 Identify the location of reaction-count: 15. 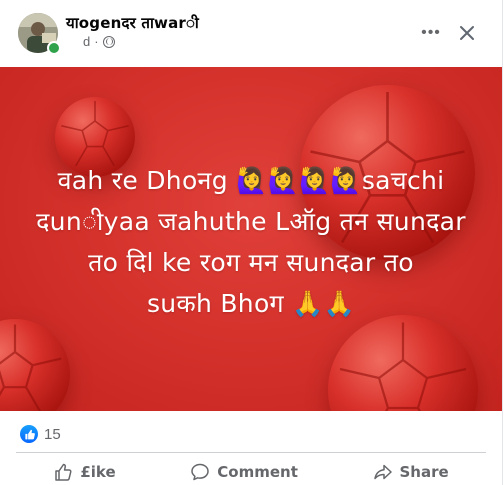
(52, 434).